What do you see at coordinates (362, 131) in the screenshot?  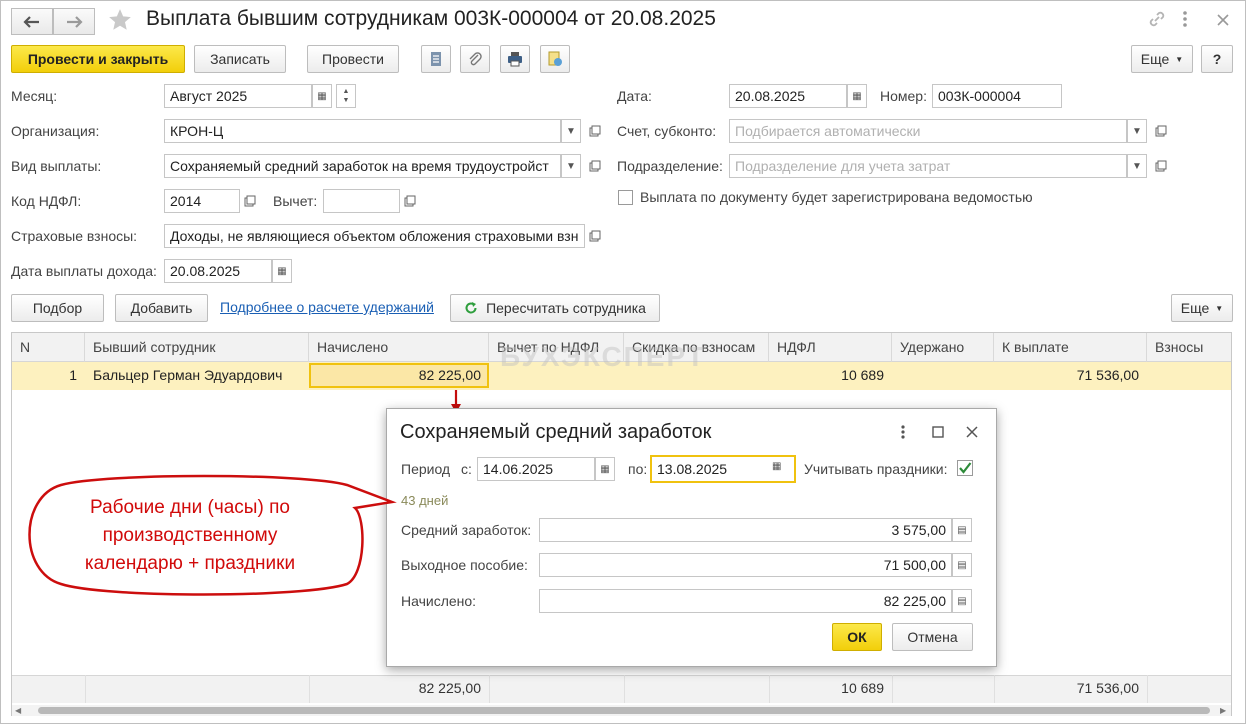 I see `organization-field: КРОН-Ц` at bounding box center [362, 131].